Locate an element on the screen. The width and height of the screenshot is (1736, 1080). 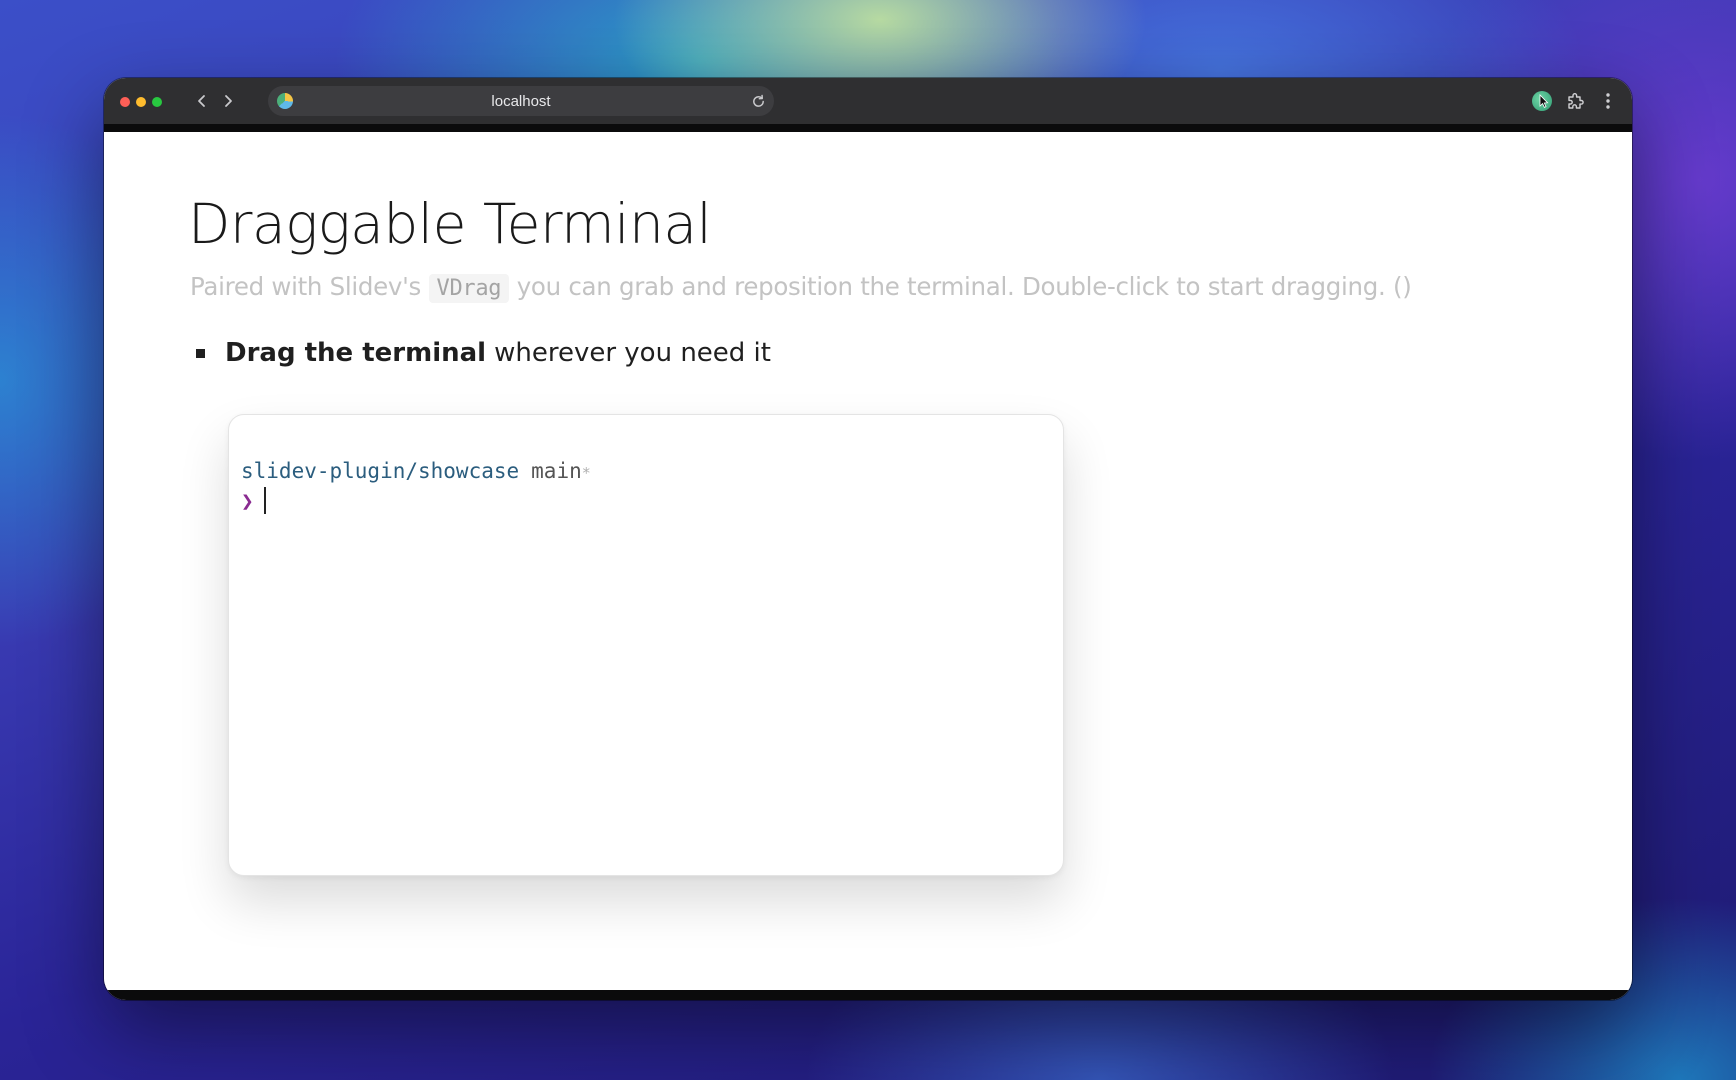
url-text: localhost is located at coordinates (521, 101).